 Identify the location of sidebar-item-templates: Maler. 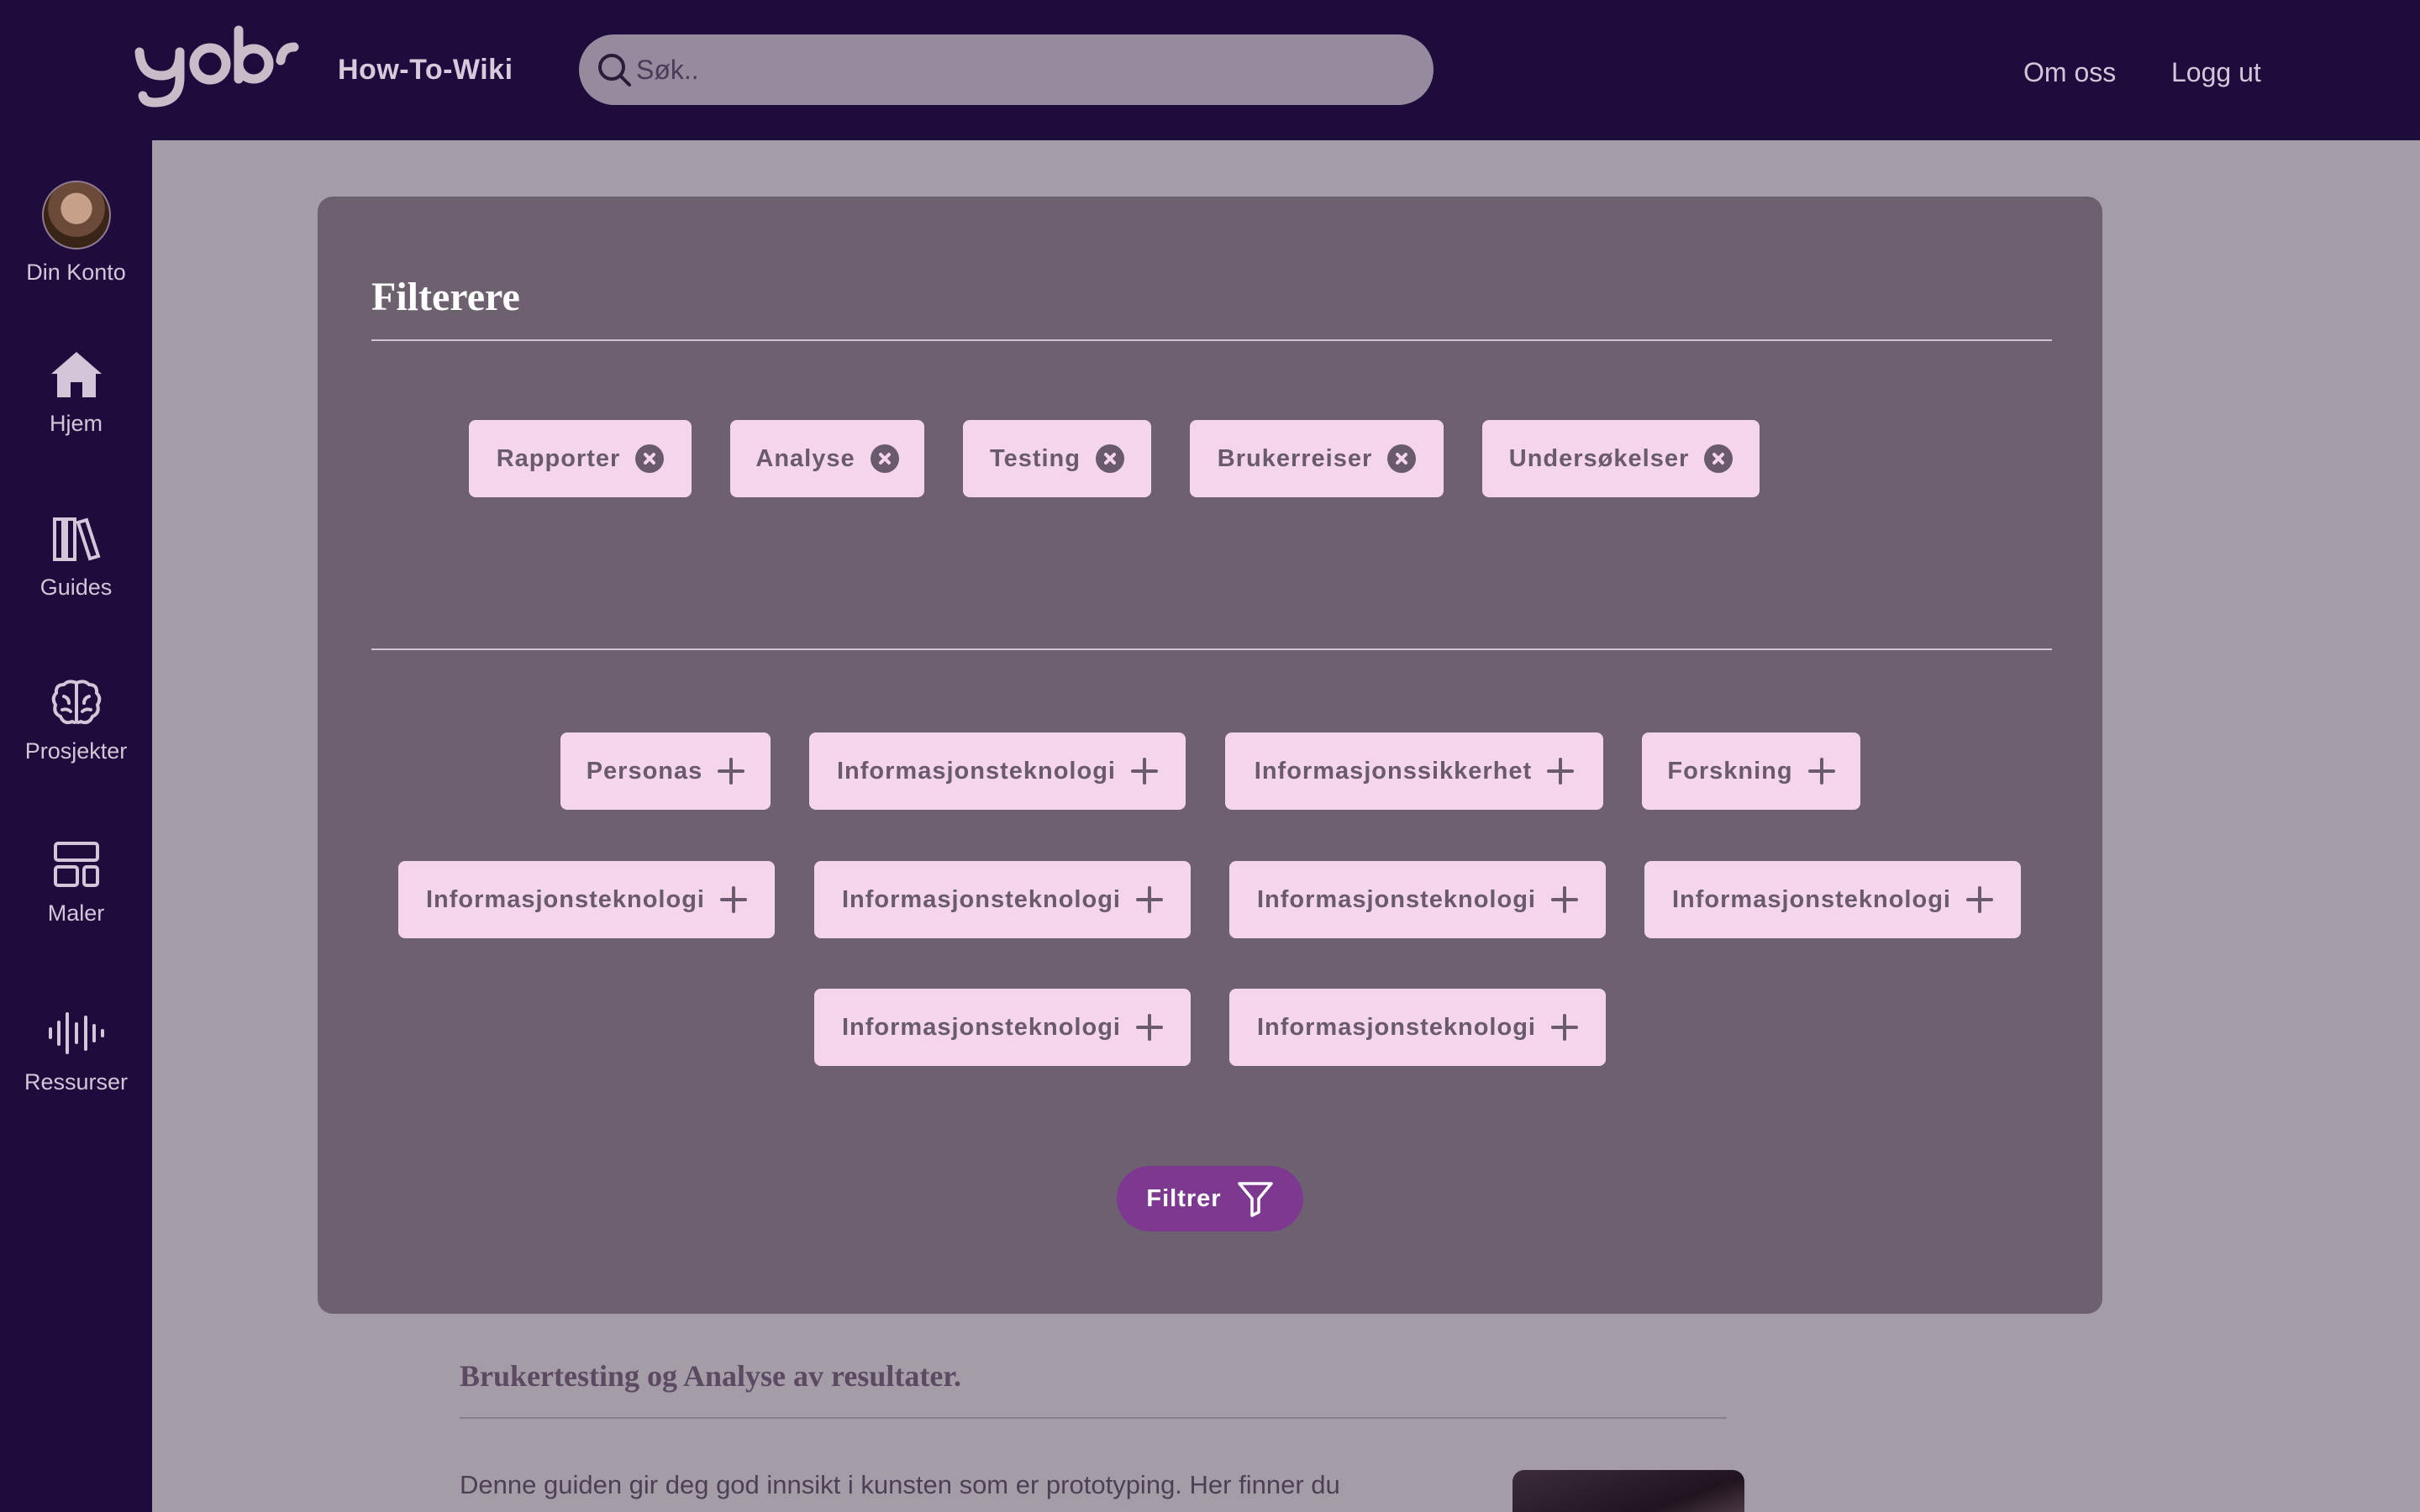
(76, 883).